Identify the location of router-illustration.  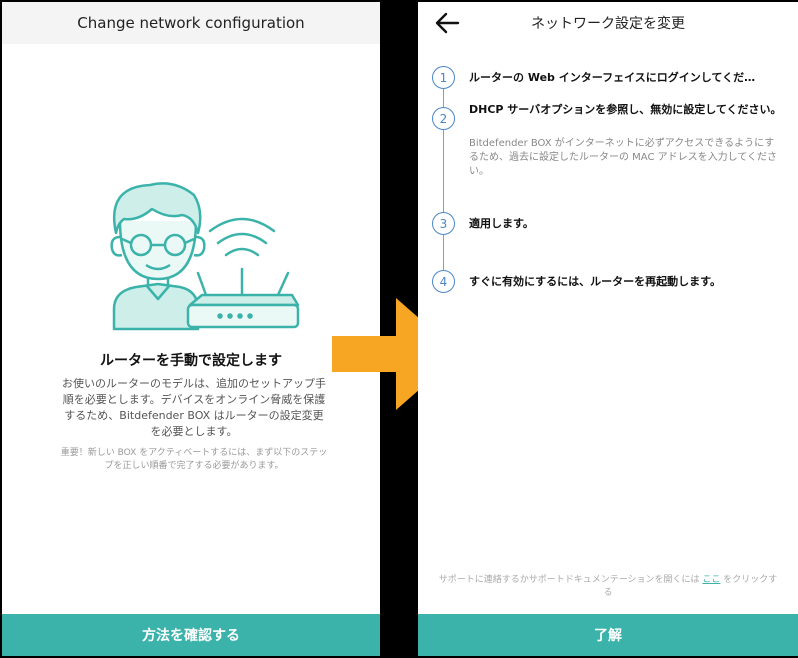
(243, 273).